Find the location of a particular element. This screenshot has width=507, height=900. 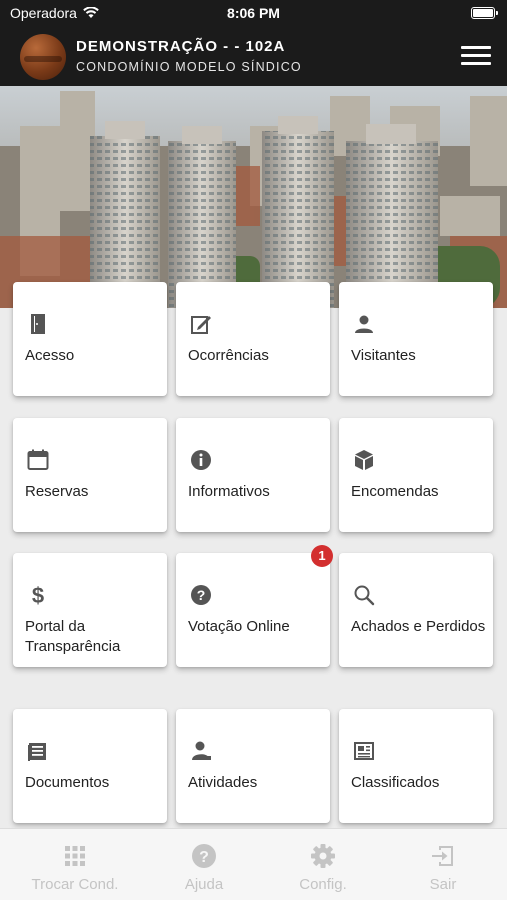

feature-label: Visitantes is located at coordinates (383, 355).